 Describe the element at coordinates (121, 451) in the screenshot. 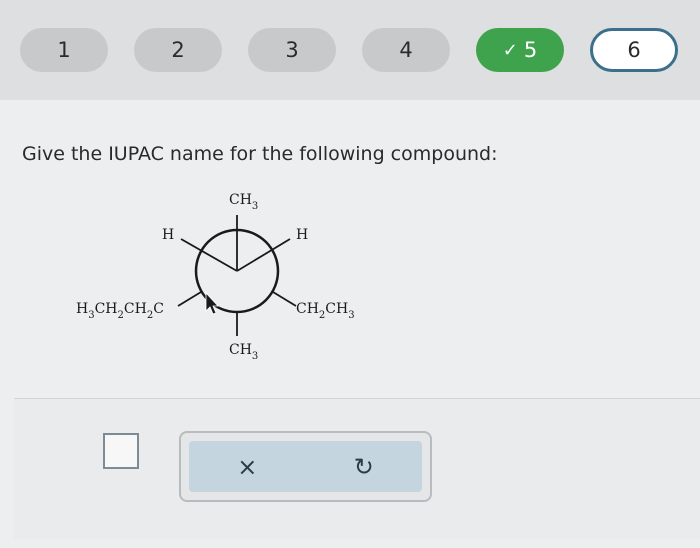

I see `answer-checkbox` at that location.